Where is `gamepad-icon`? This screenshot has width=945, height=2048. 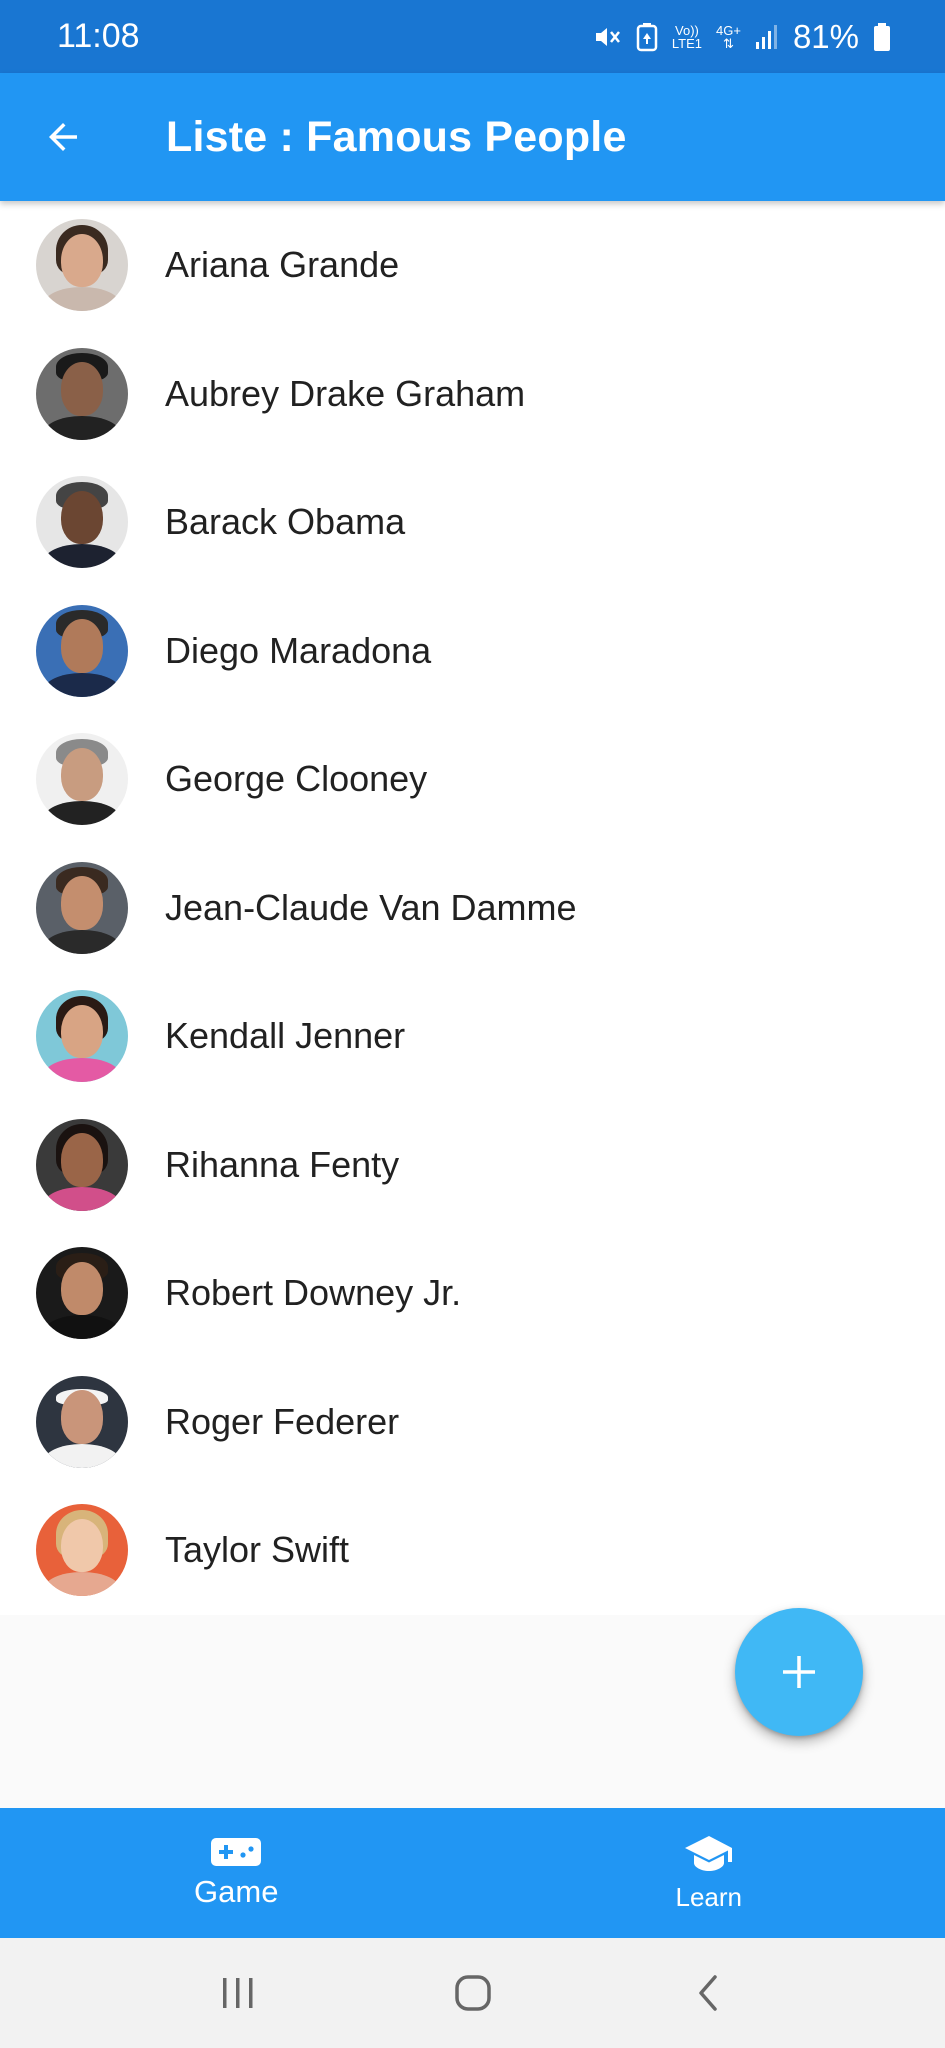
gamepad-icon is located at coordinates (236, 1852).